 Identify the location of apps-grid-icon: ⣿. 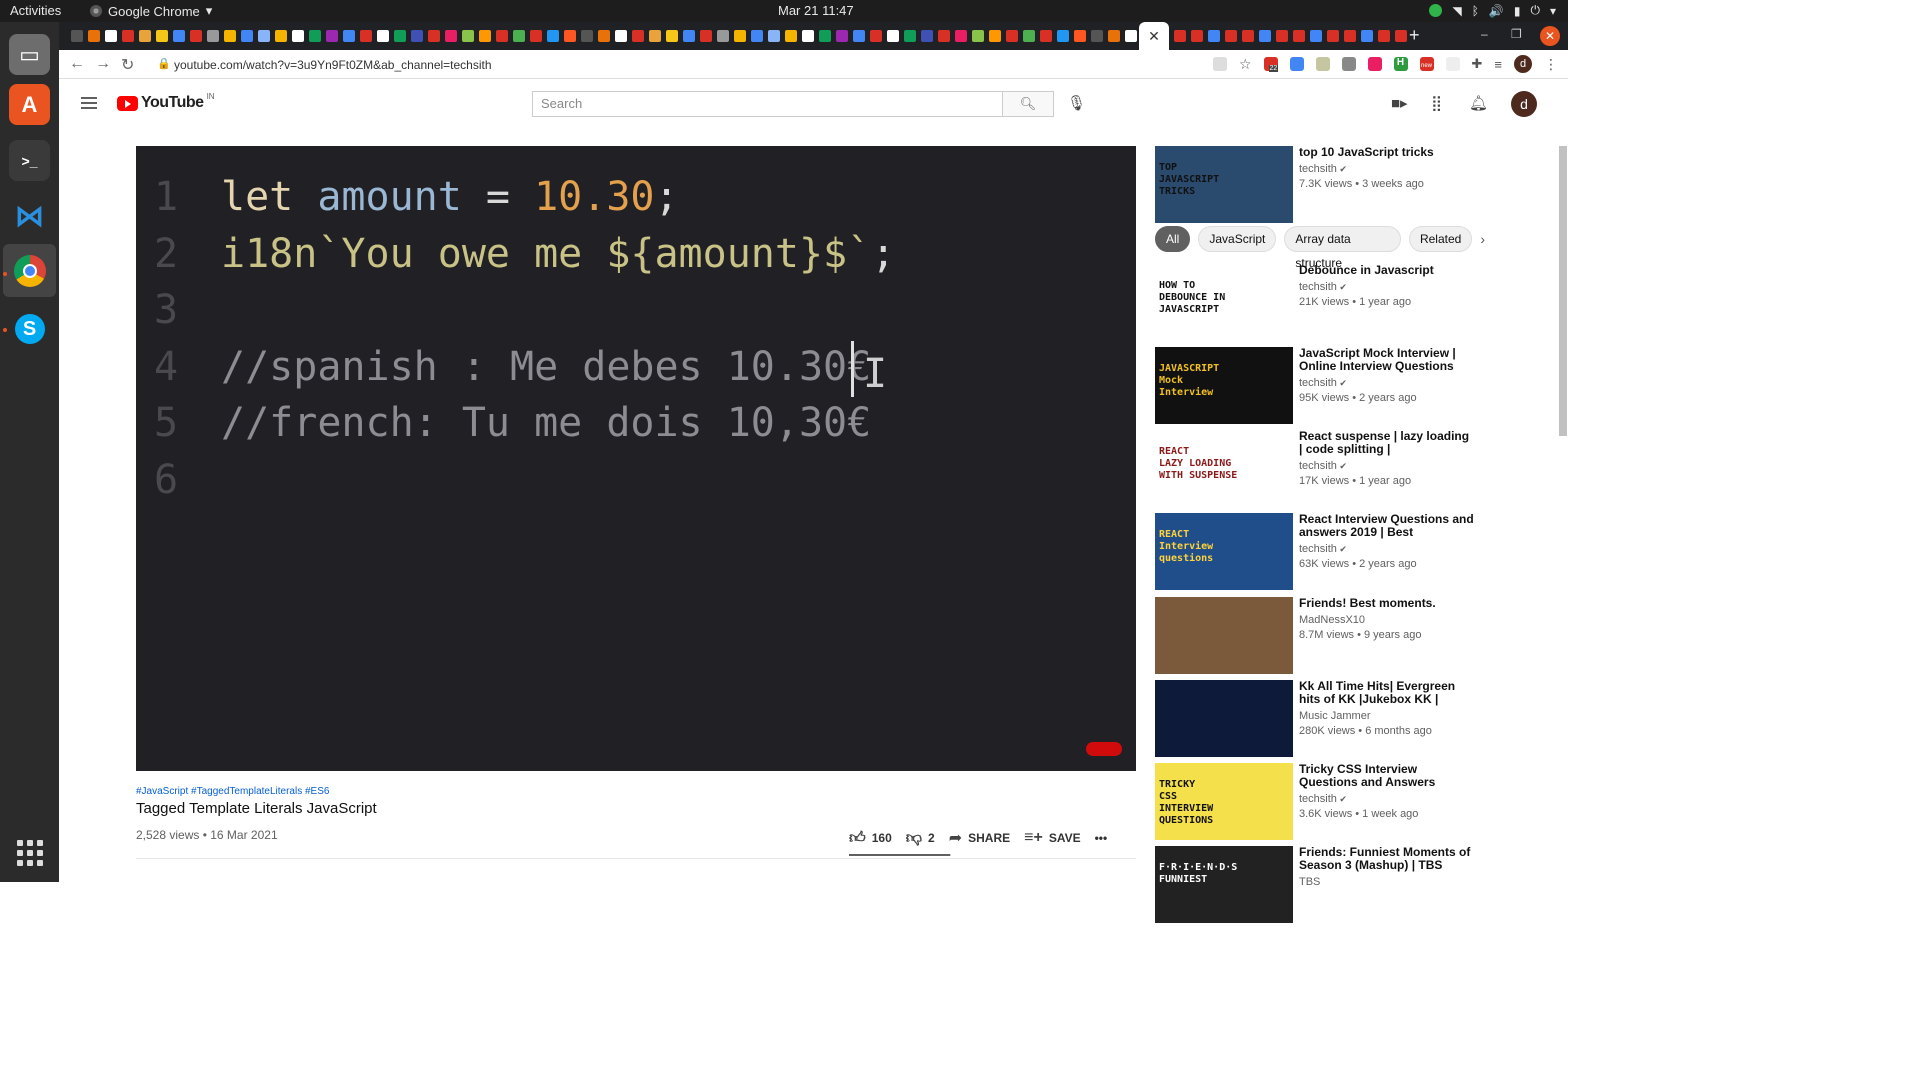
(1436, 103).